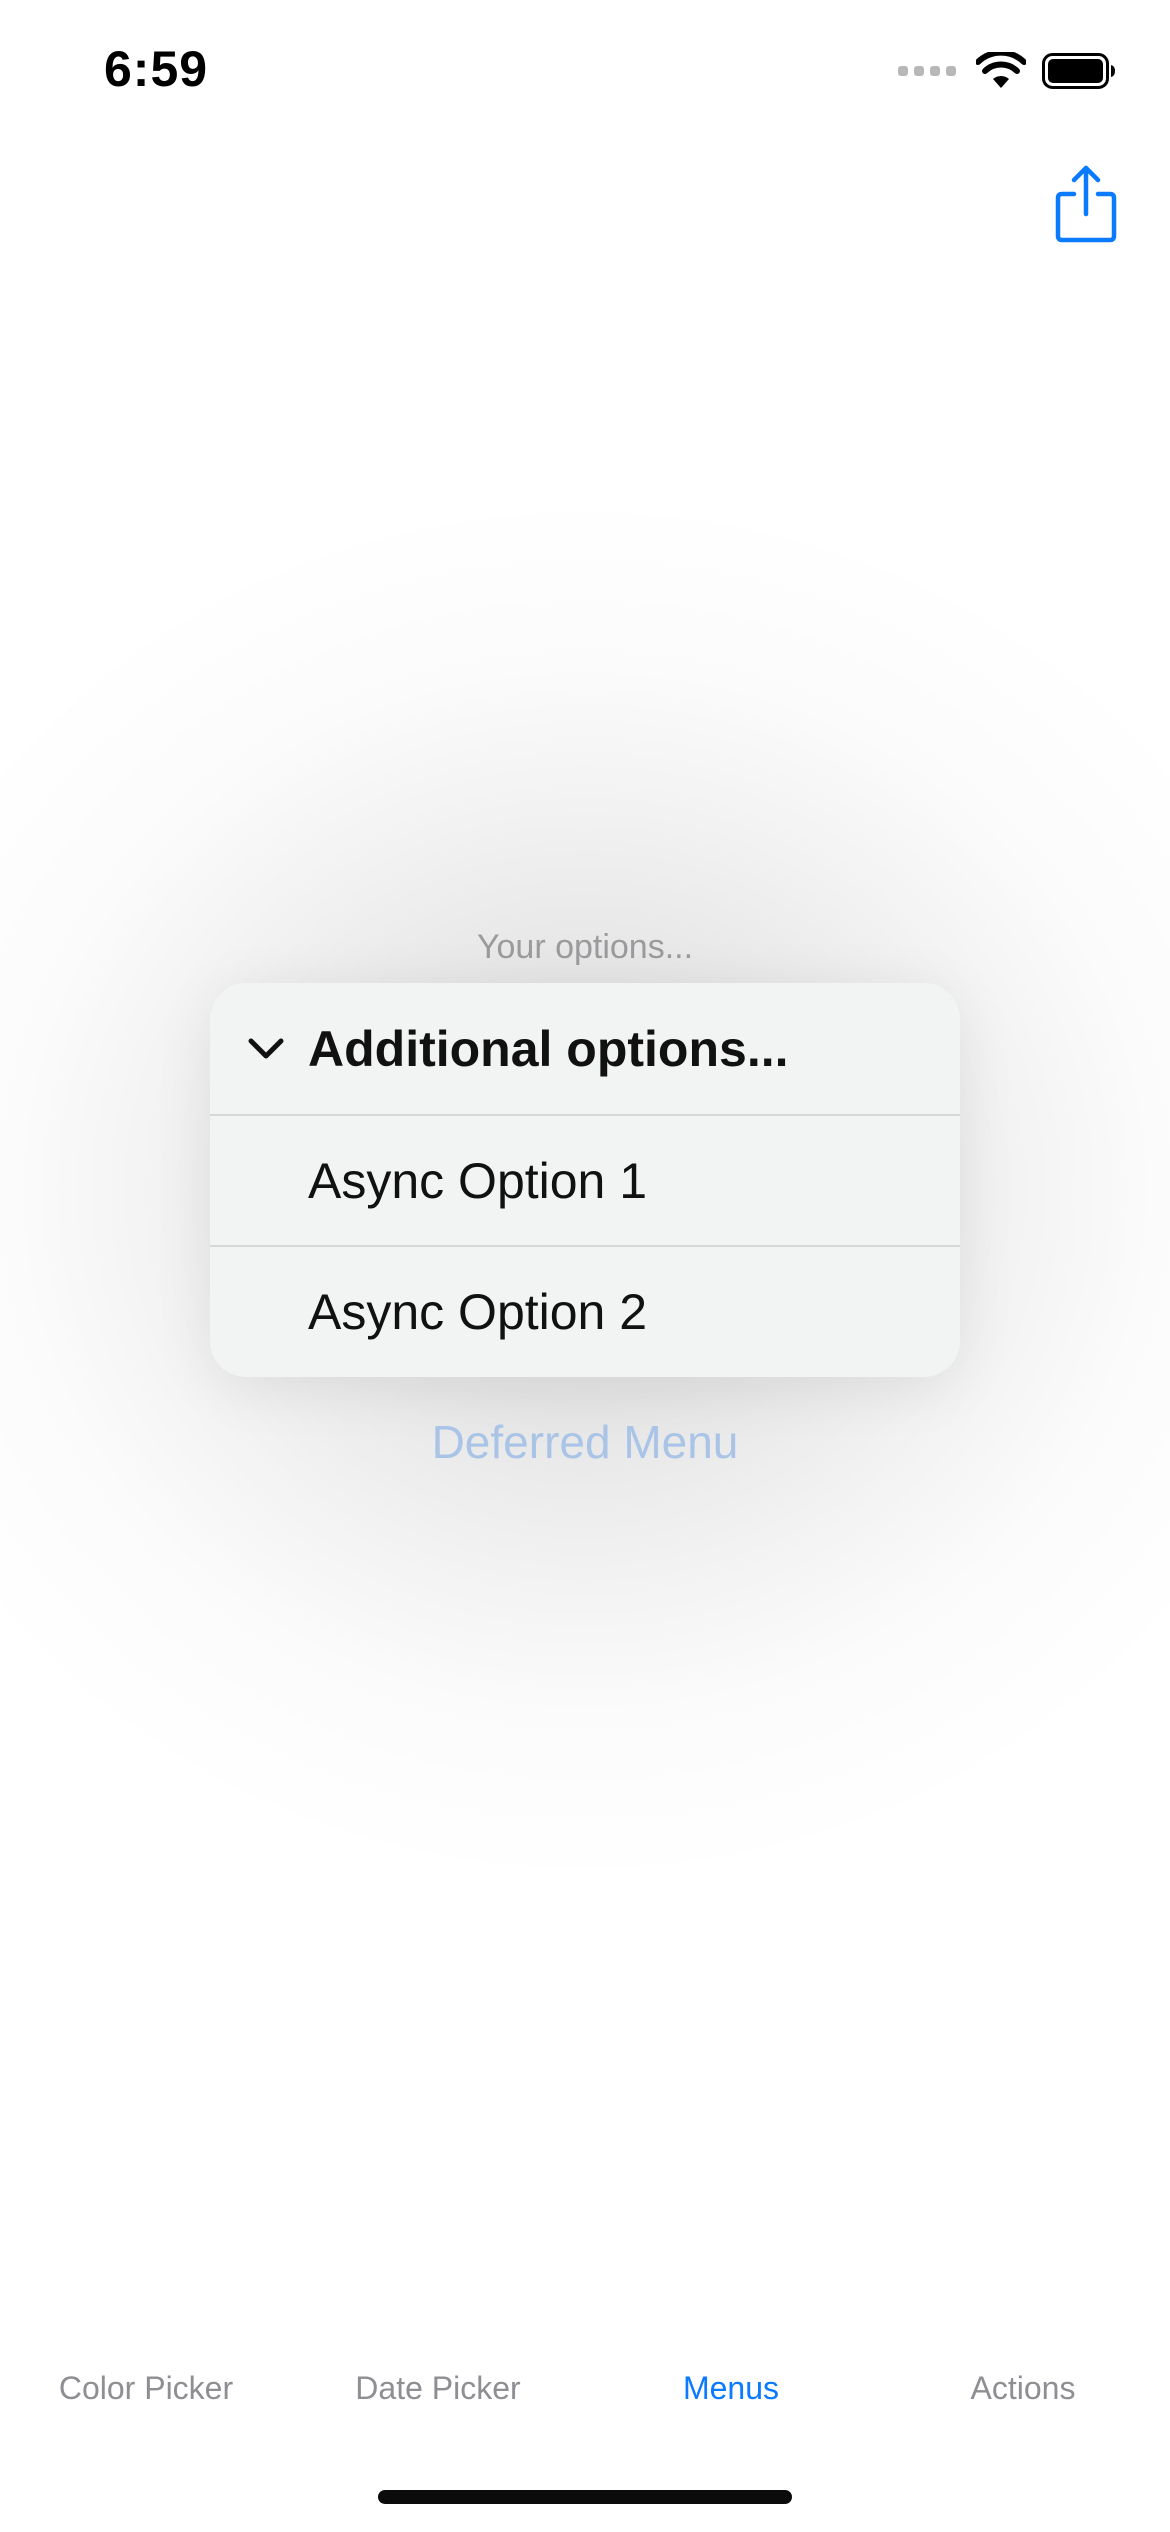 This screenshot has width=1170, height=2532. I want to click on share-icon, so click(1086, 204).